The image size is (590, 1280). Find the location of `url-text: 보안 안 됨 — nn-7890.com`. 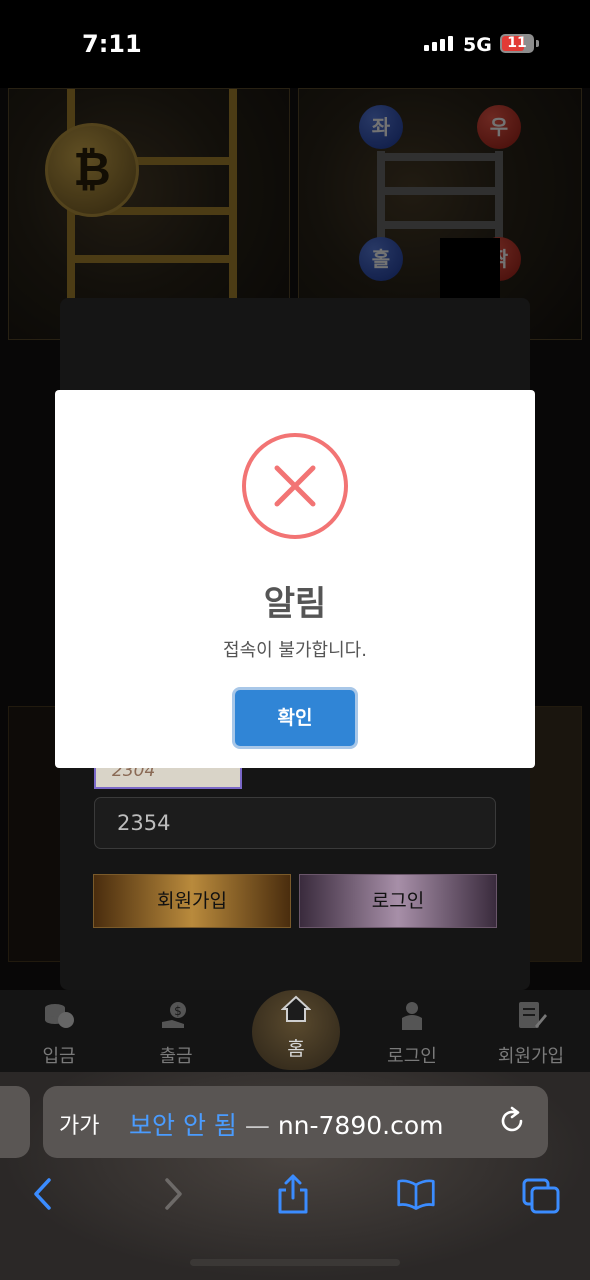

url-text: 보안 안 됨 — nn-7890.com is located at coordinates (286, 1124).